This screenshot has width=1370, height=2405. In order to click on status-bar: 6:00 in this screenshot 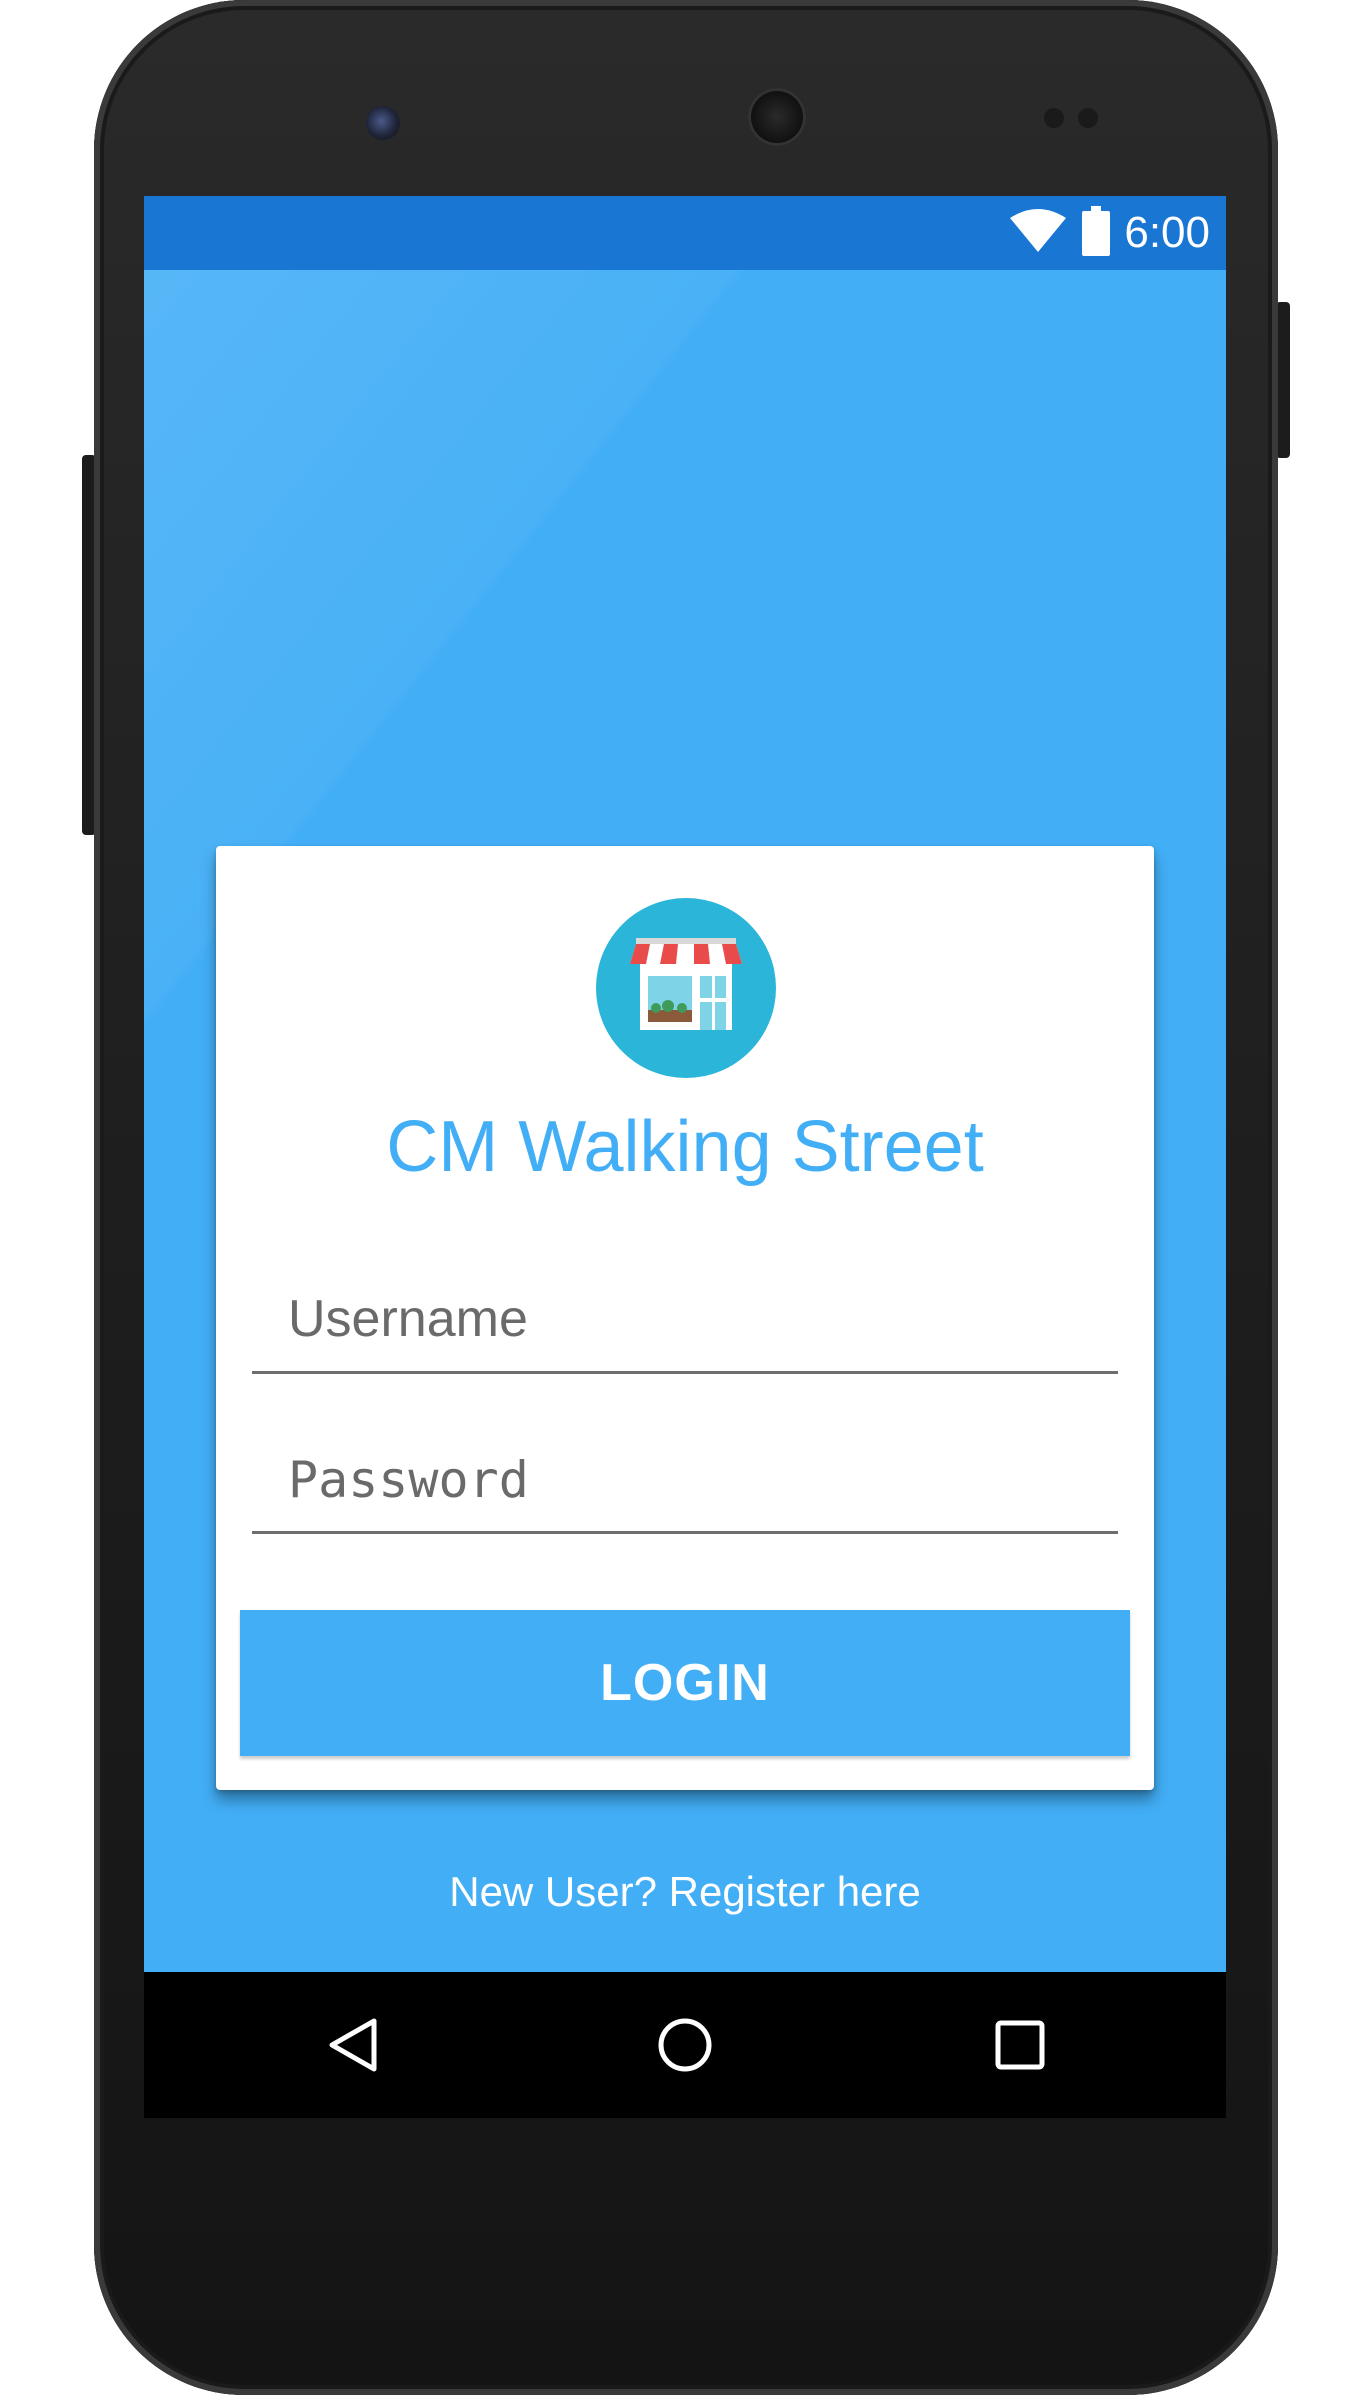, I will do `click(685, 233)`.